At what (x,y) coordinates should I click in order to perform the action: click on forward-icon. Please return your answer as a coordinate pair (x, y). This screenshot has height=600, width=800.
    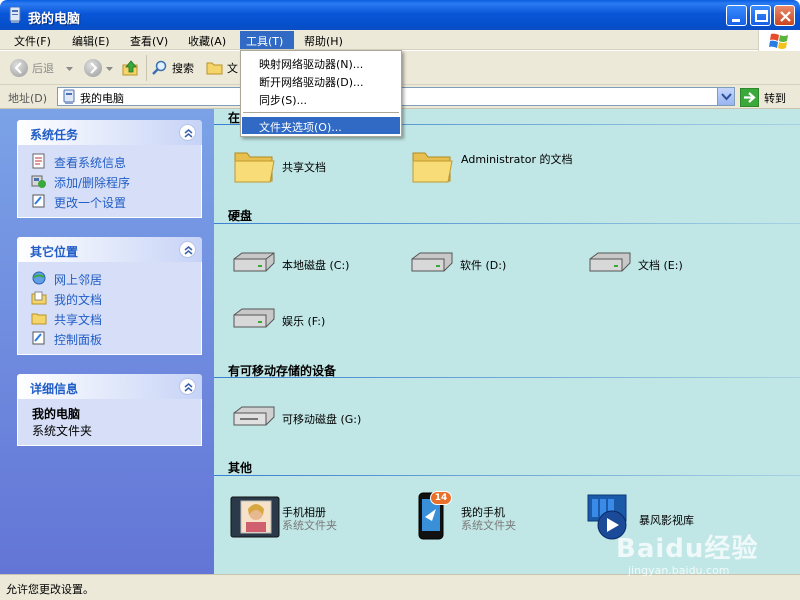
    Looking at the image, I should click on (93, 68).